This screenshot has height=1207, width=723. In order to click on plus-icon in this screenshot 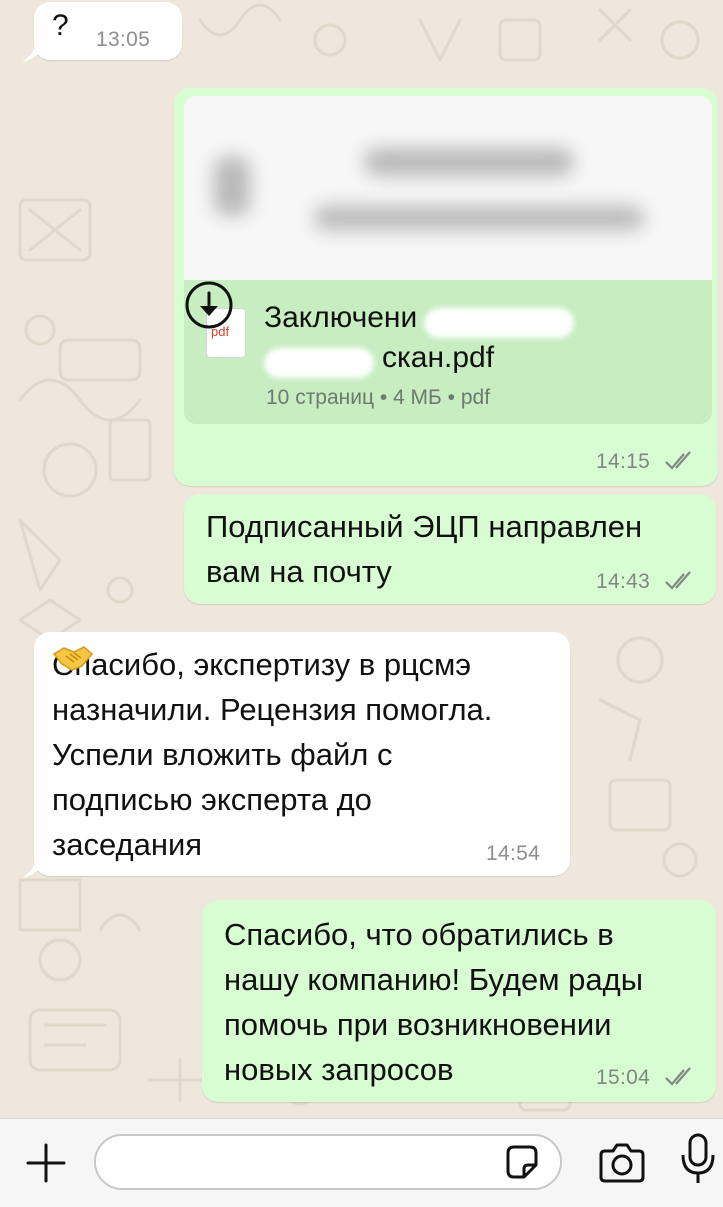, I will do `click(46, 1163)`.